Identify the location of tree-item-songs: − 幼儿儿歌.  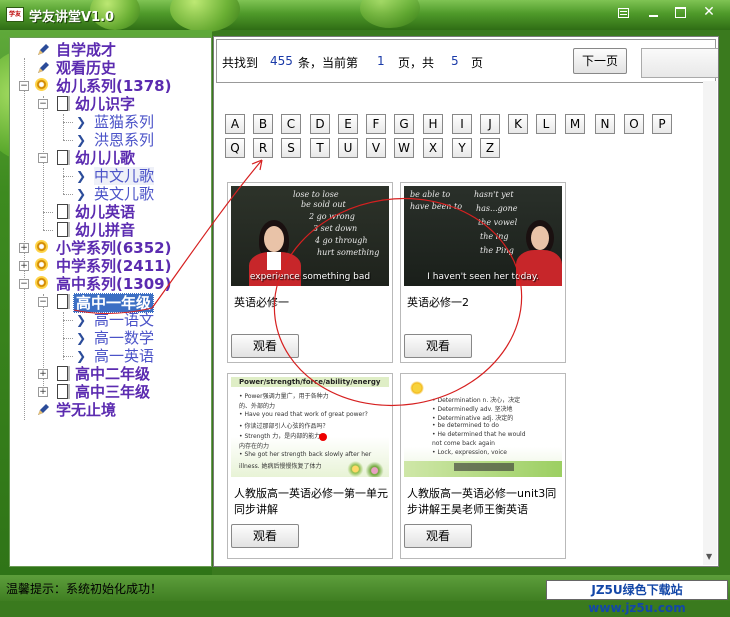
(110, 158).